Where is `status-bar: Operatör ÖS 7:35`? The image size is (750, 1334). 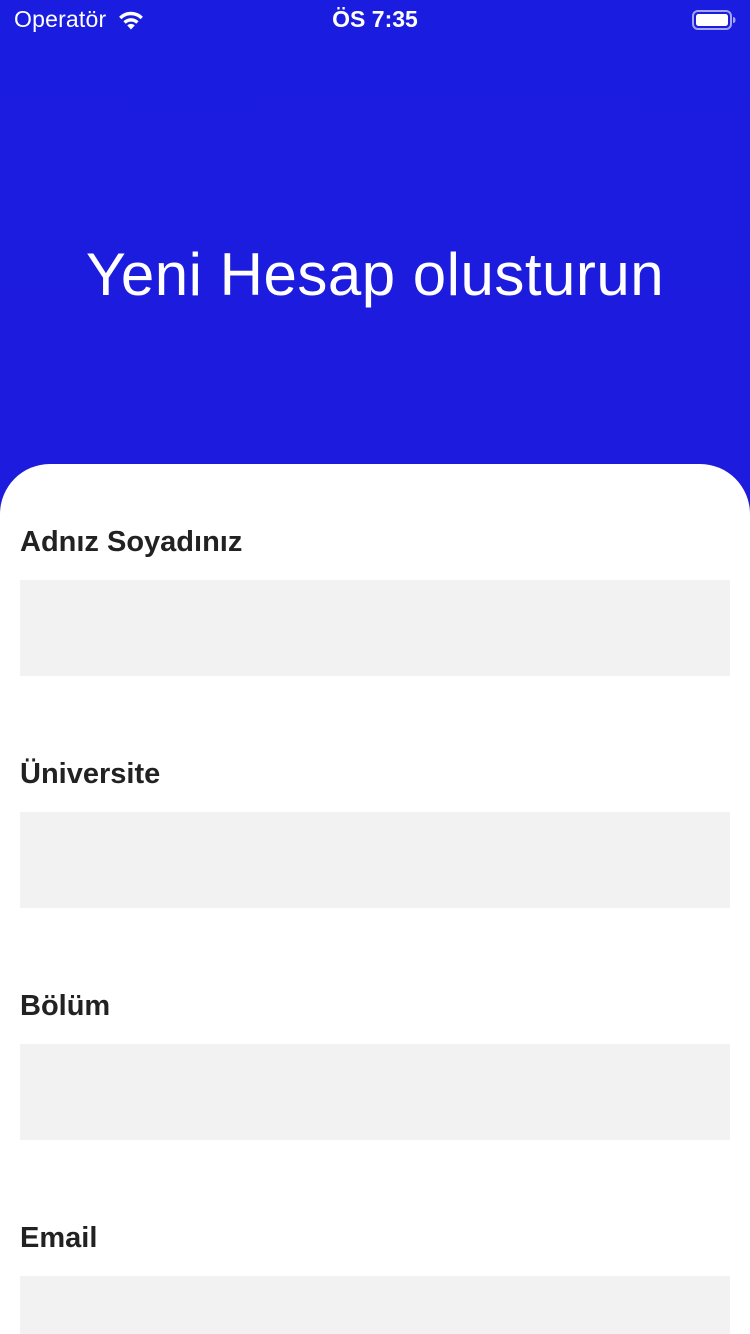
status-bar: Operatör ÖS 7:35 is located at coordinates (375, 20).